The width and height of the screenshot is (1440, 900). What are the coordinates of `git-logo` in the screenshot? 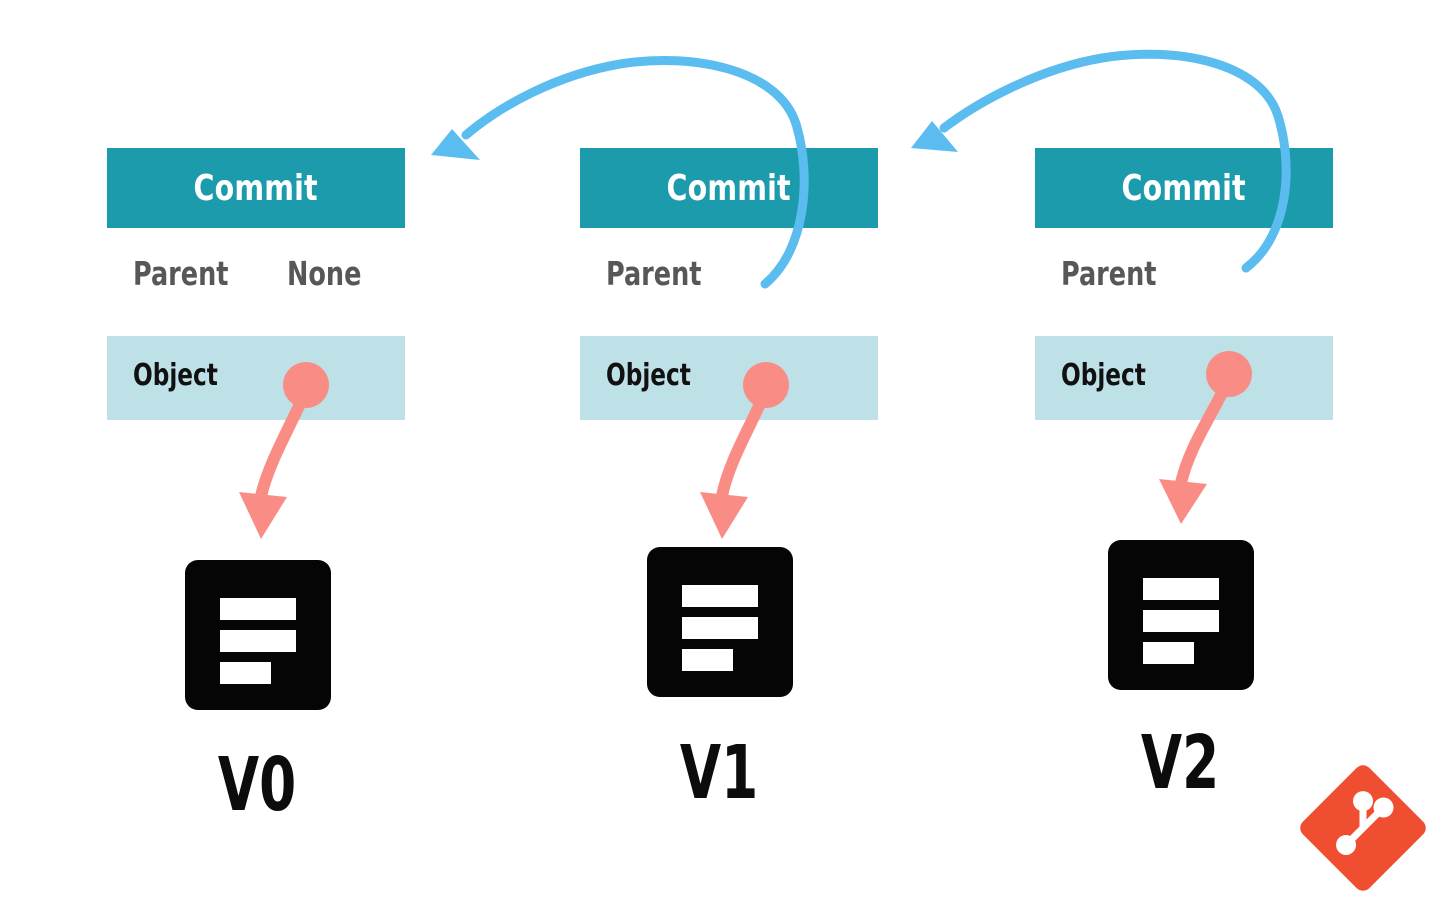 It's located at (1363, 828).